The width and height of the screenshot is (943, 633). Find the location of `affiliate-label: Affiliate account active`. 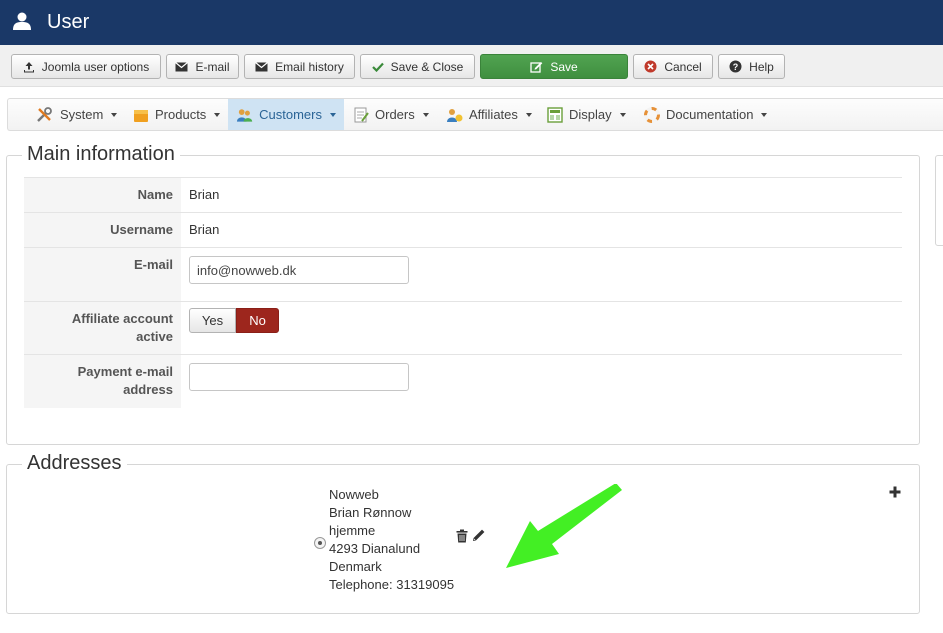

affiliate-label: Affiliate account active is located at coordinates (102, 328).